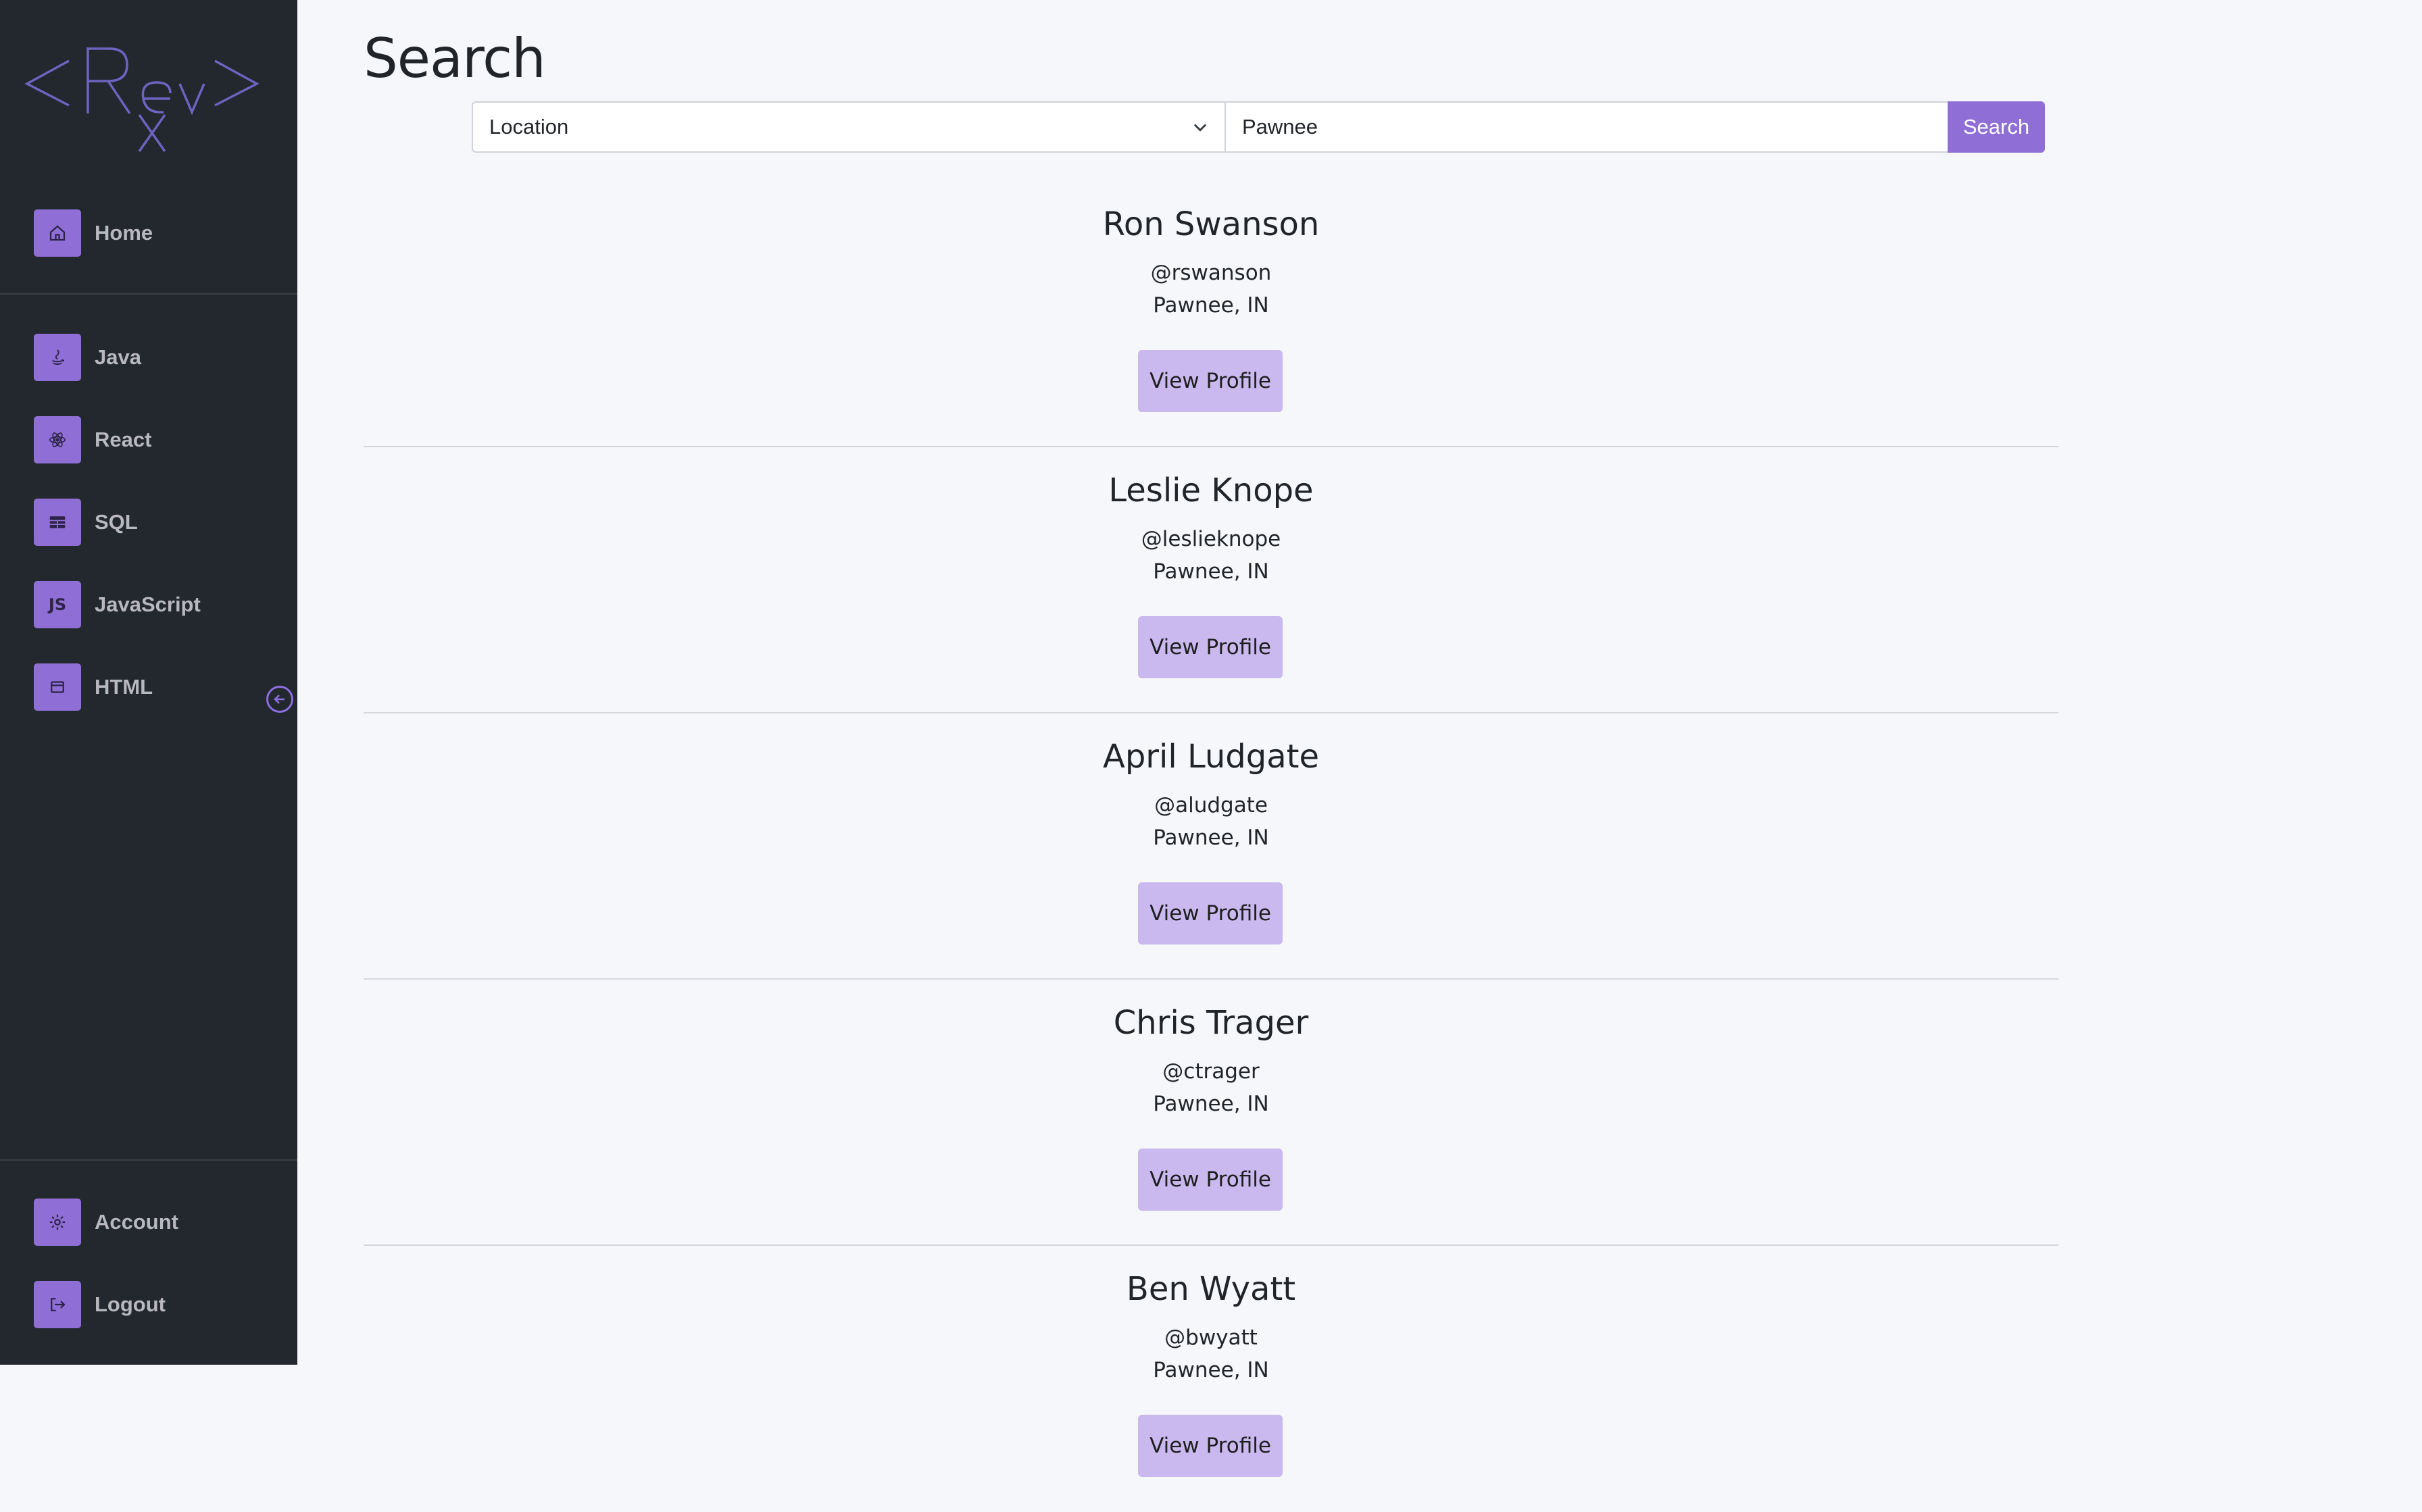 This screenshot has width=2422, height=1512. I want to click on sidebar-item-account: Account, so click(106, 1222).